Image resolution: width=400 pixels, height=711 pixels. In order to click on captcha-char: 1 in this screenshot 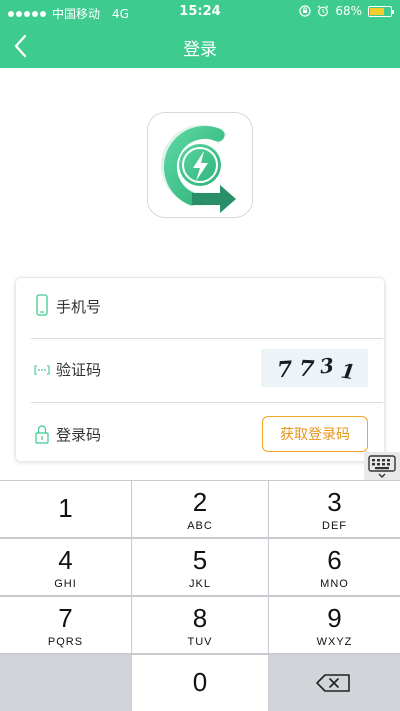, I will do `click(347, 372)`.